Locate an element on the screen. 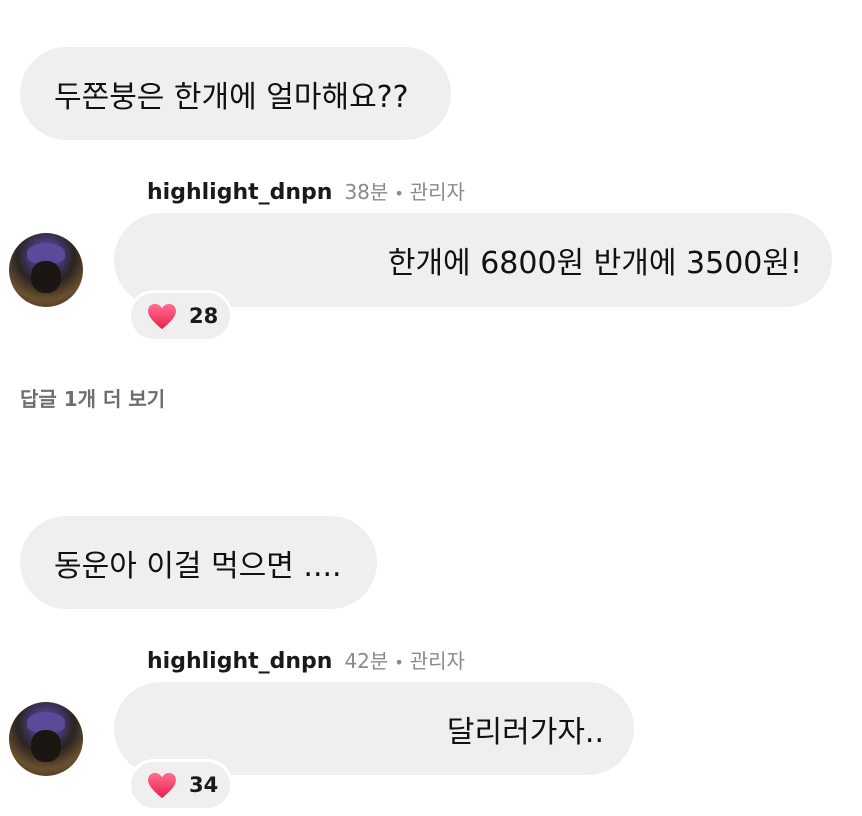  reply-meta: highlight_dnpn 38분 • 관리자 is located at coordinates (306, 190).